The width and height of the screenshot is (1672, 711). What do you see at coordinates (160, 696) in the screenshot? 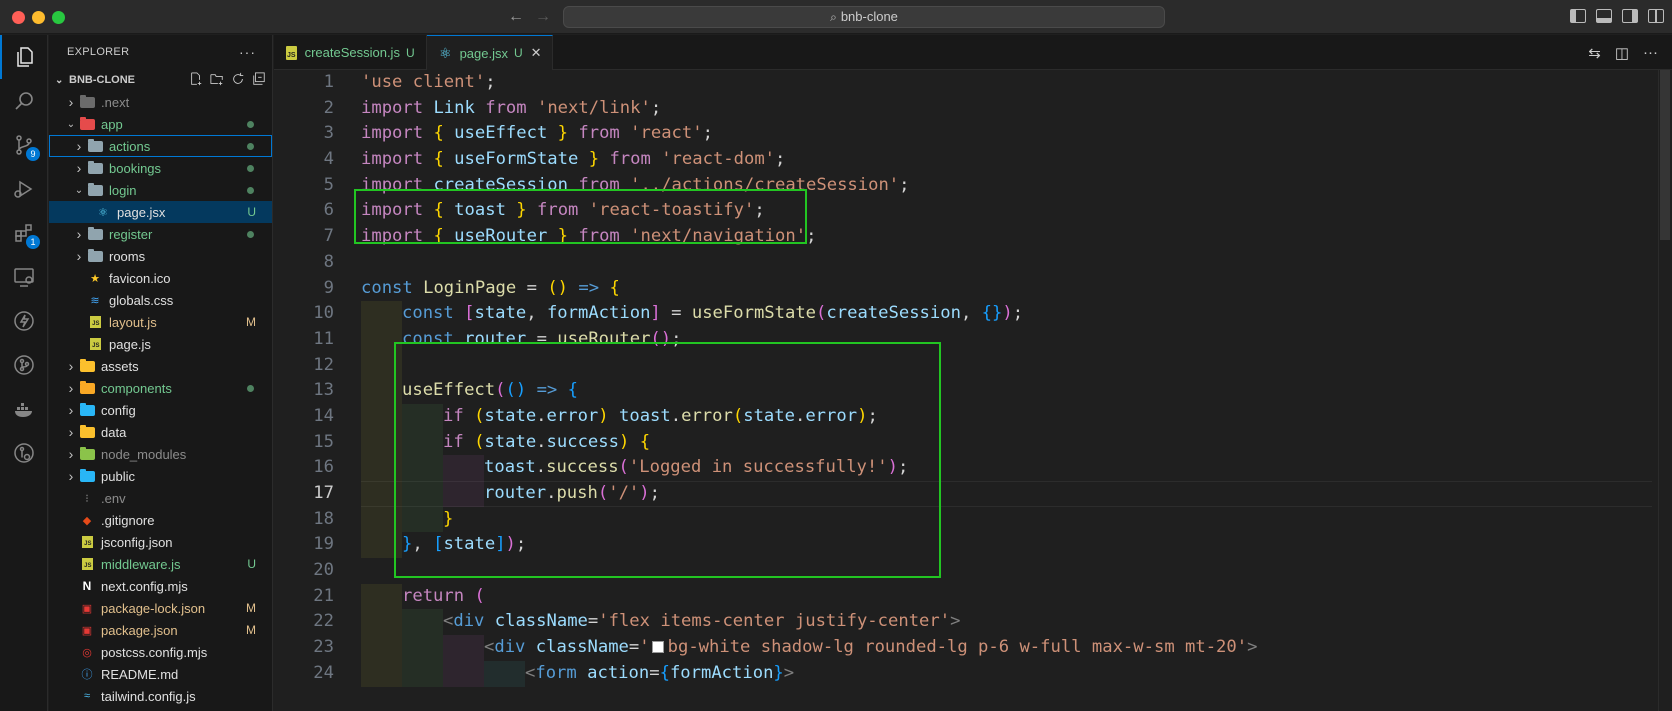
I see `tree-item-tailwind-config-js: ≈ tailwind.config.js` at bounding box center [160, 696].